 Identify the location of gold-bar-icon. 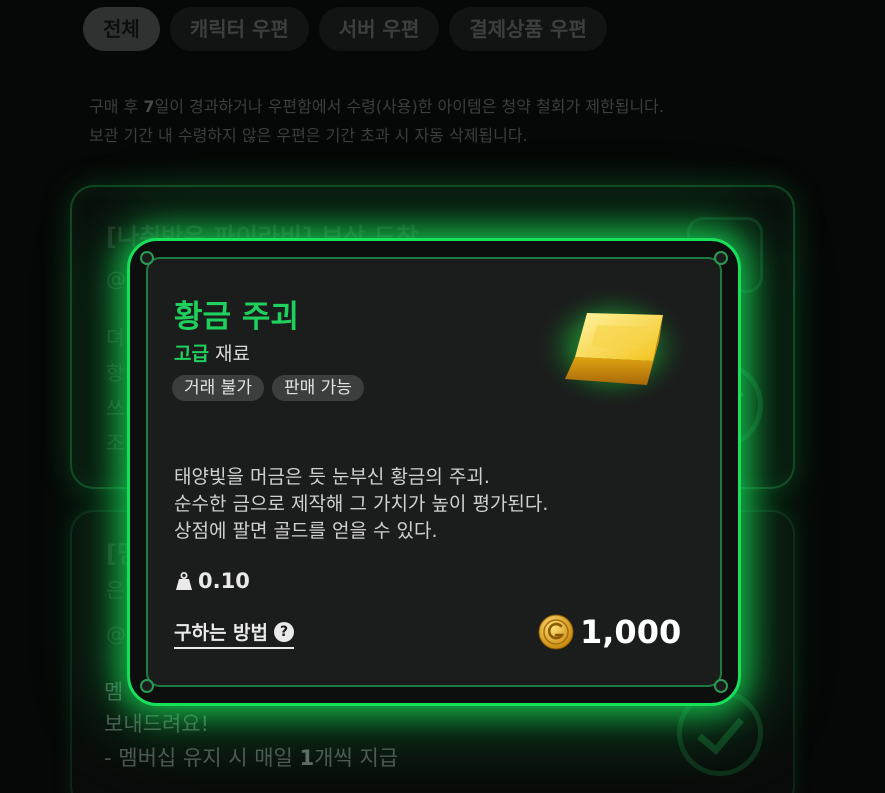
(613, 347).